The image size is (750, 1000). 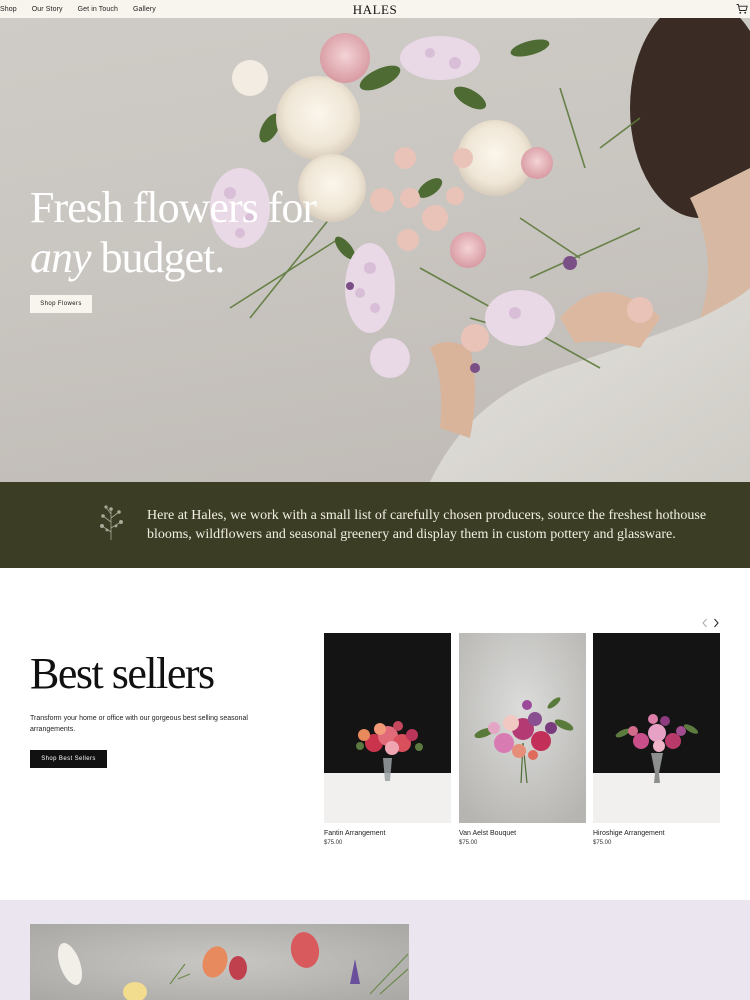 I want to click on hero-title-line1: Fresh flowers for, so click(x=173, y=207).